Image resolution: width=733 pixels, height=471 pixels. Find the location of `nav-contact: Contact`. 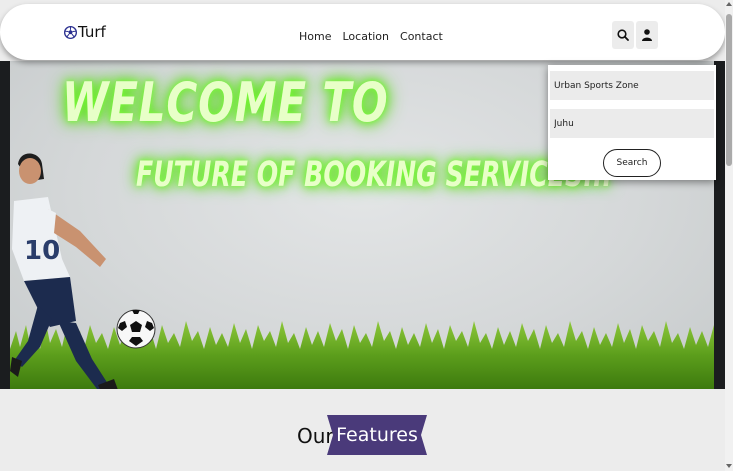

nav-contact: Contact is located at coordinates (421, 36).